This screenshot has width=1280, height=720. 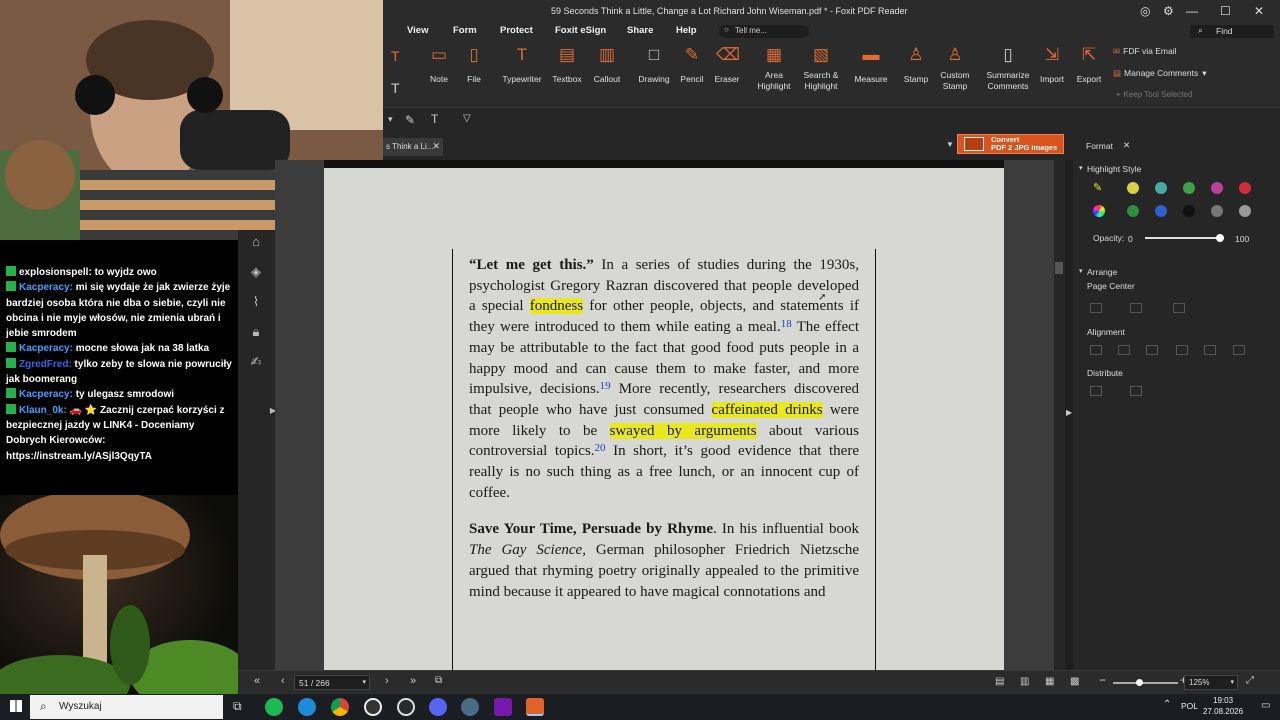 What do you see at coordinates (467, 118) in the screenshot?
I see `more-tools-icon: ▽` at bounding box center [467, 118].